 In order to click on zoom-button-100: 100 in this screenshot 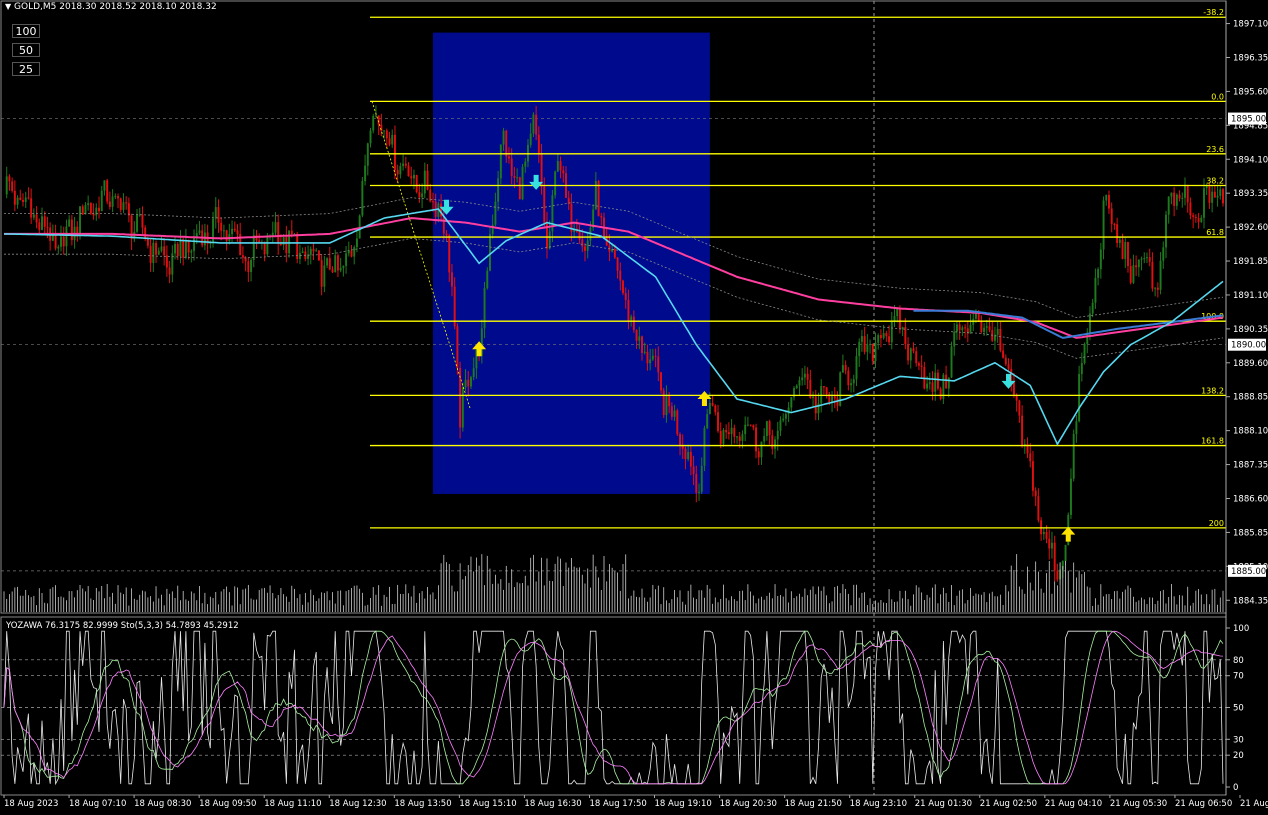, I will do `click(26, 31)`.